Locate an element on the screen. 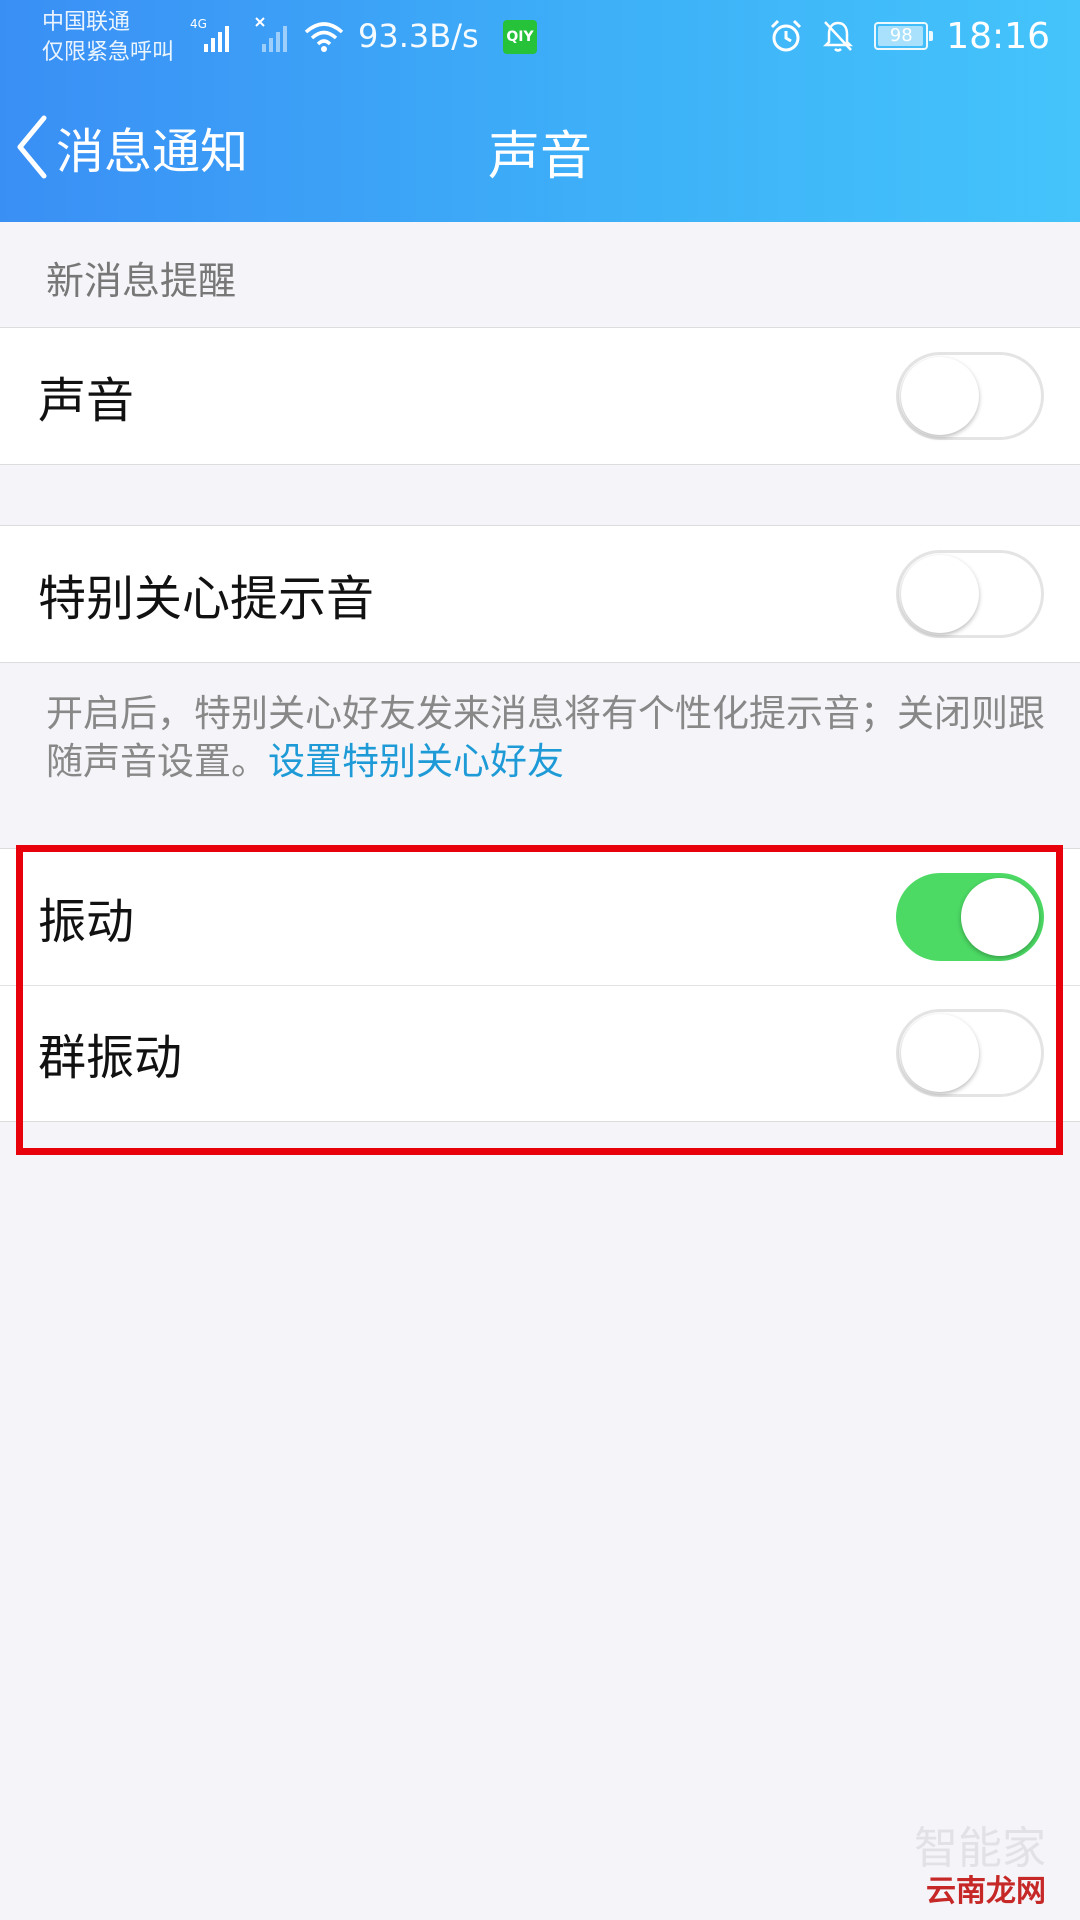 The image size is (1080, 1920). page-title: 声音 is located at coordinates (539, 157).